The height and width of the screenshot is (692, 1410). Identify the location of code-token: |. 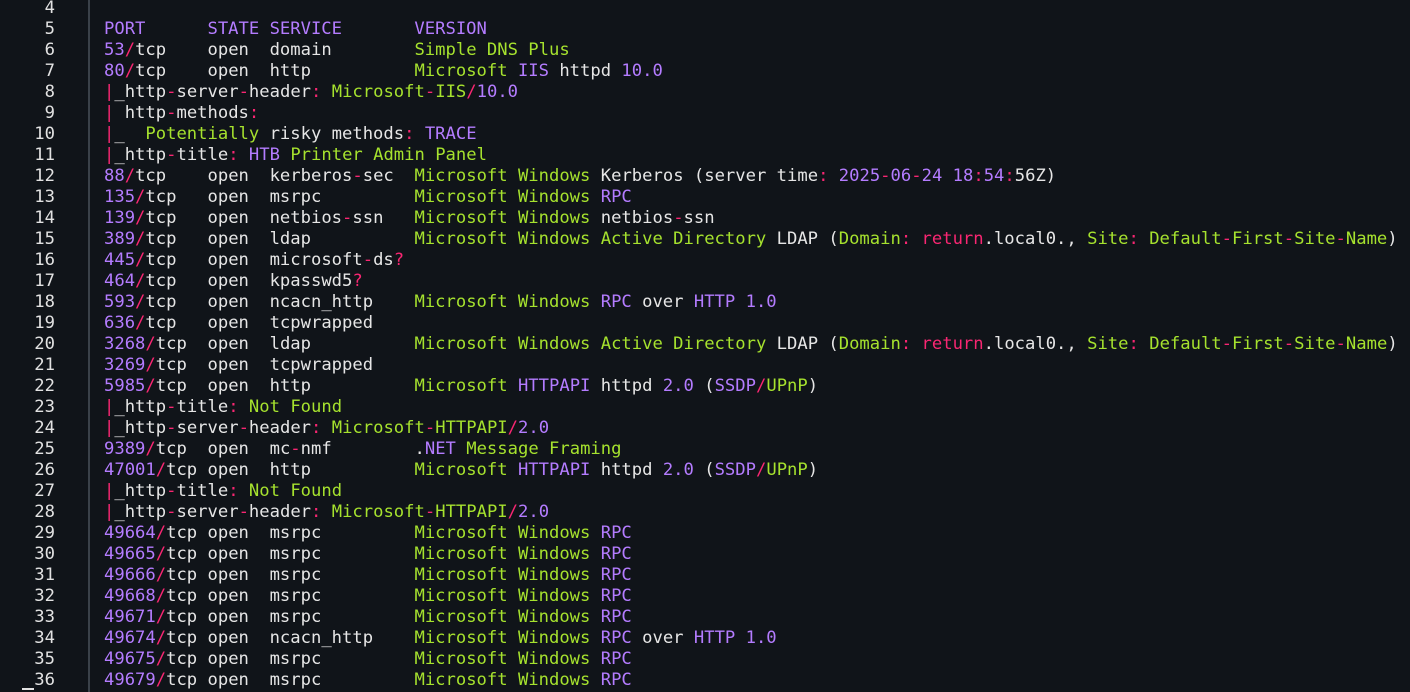
(109, 512).